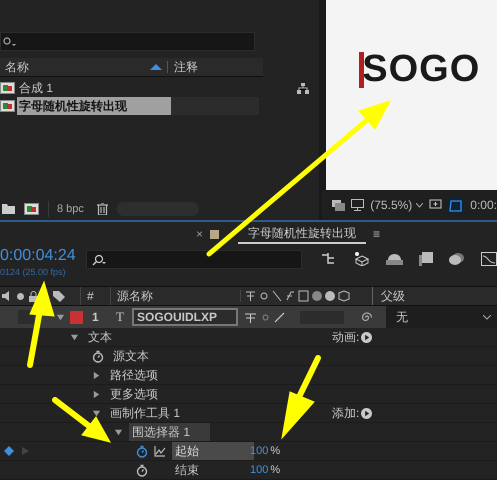  Describe the element at coordinates (265, 317) in the screenshot. I see `collapse-switch-icon` at that location.